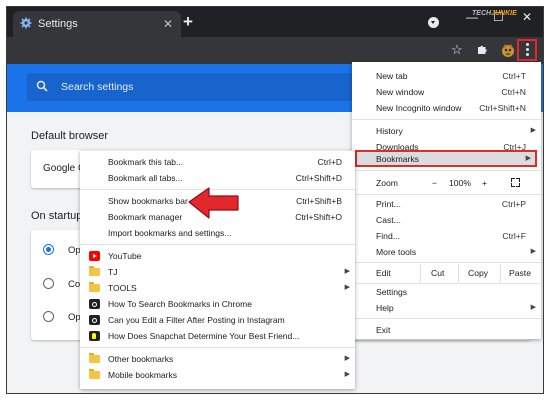 The width and height of the screenshot is (550, 400). I want to click on menu-print: Print... Ctrl+P, so click(446, 204).